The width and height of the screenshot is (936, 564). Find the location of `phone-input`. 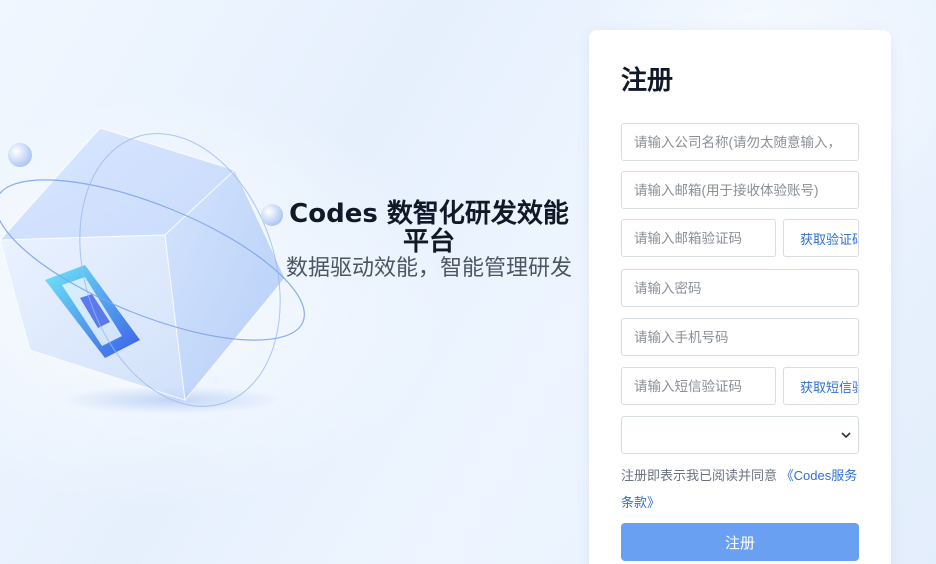

phone-input is located at coordinates (740, 337).